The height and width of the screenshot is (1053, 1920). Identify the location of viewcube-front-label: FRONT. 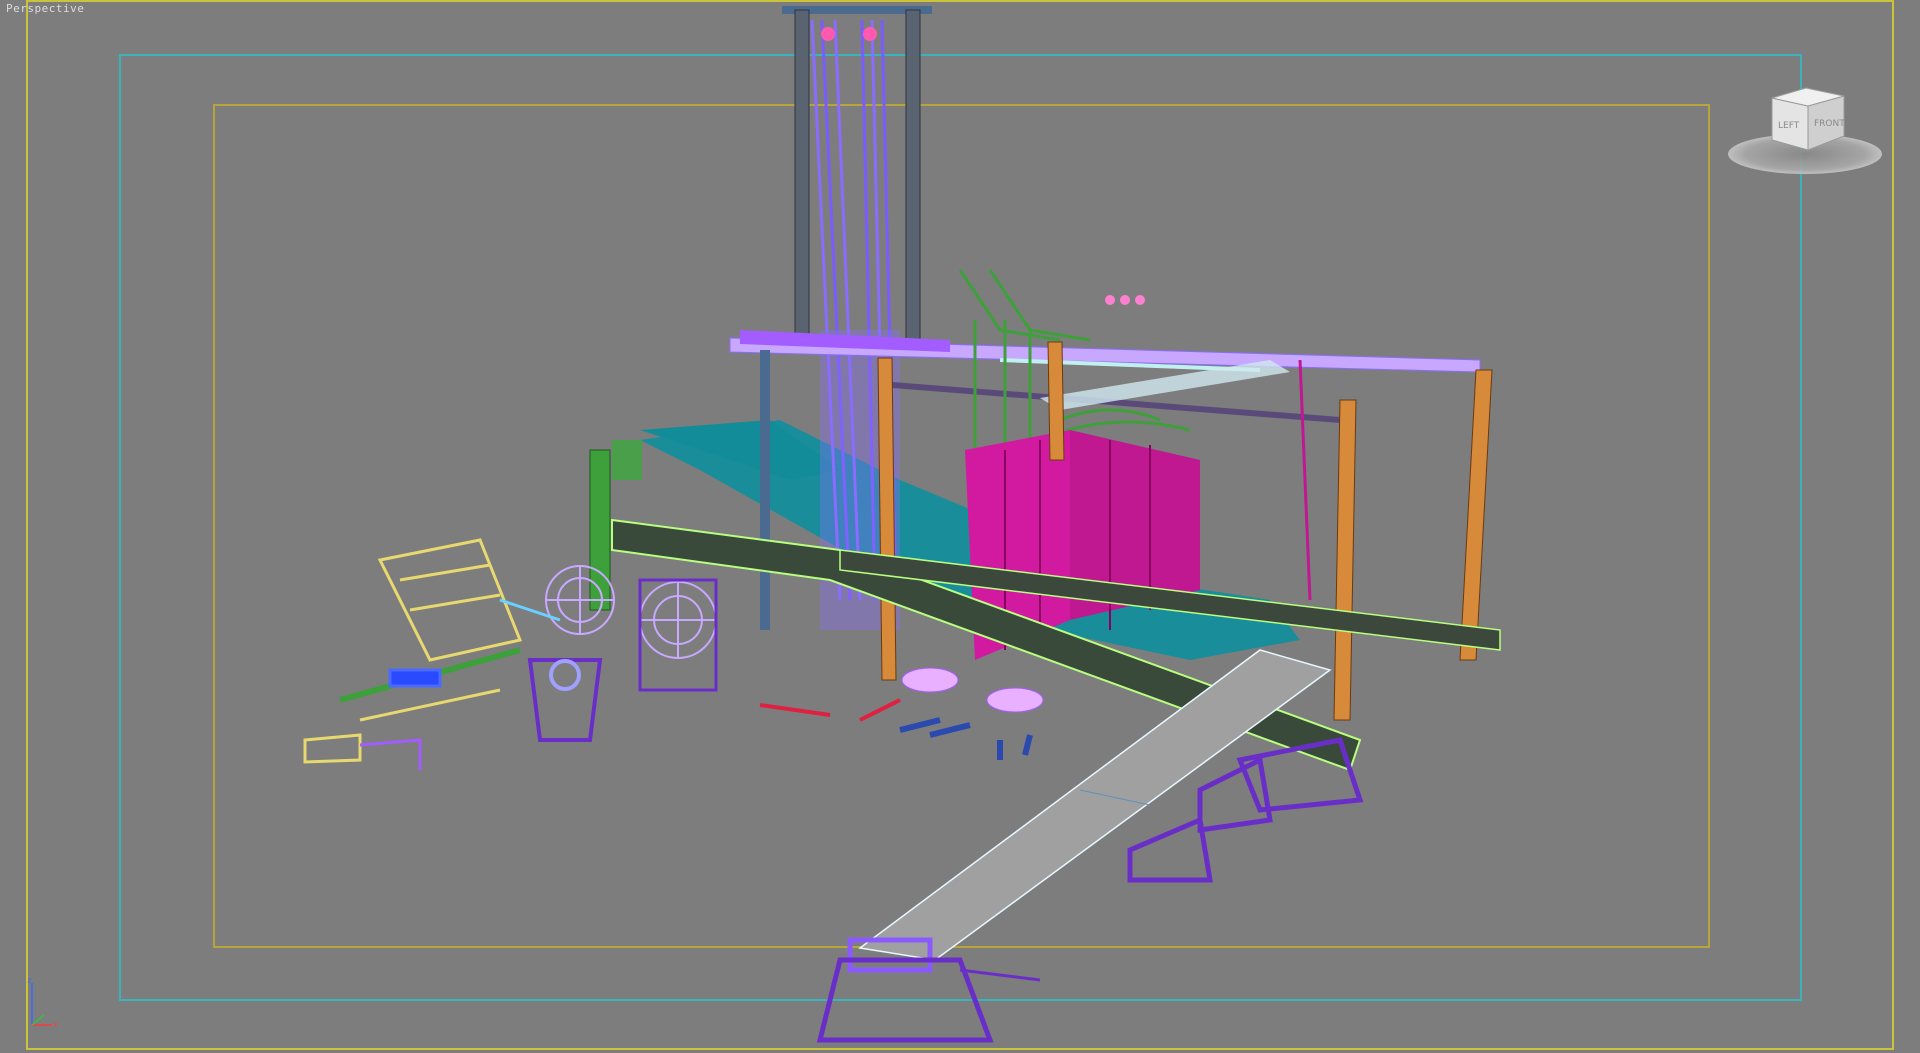
(1829, 124).